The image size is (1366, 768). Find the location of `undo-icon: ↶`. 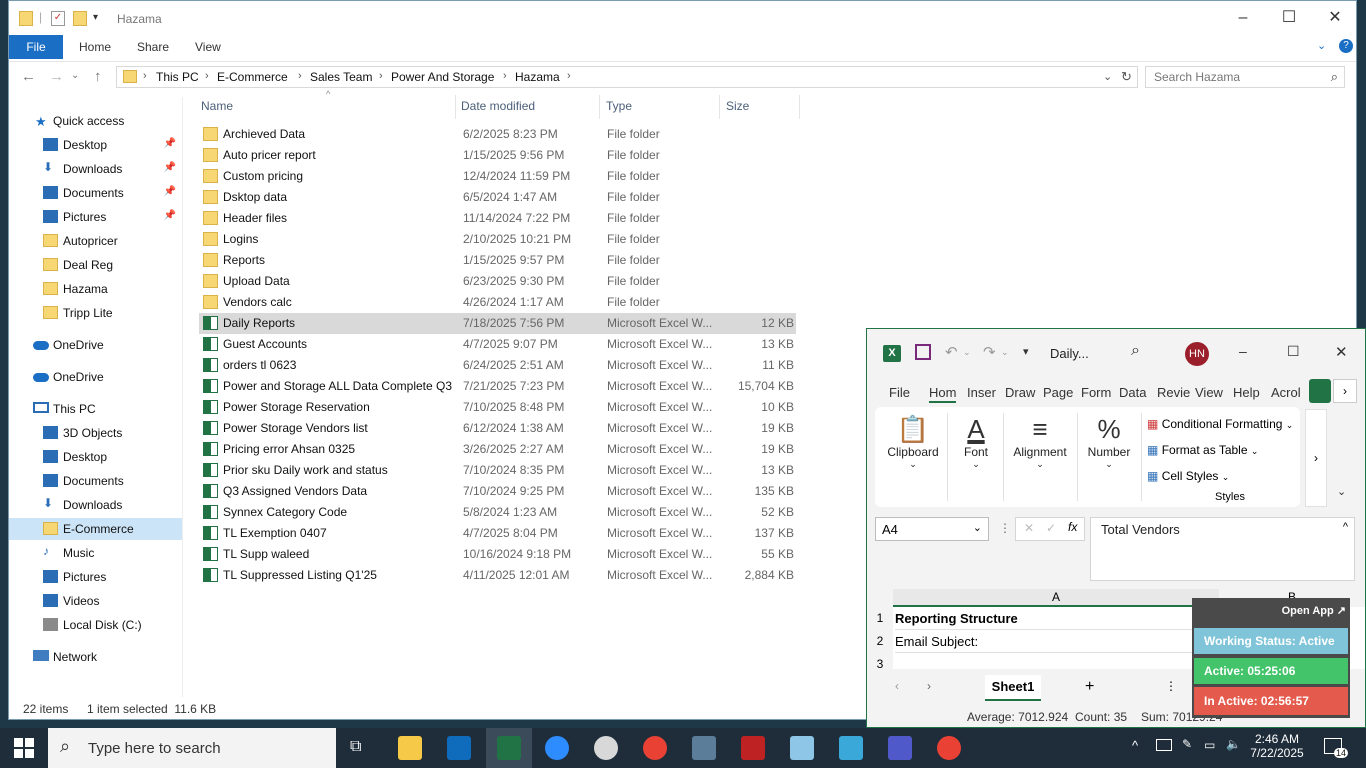

undo-icon: ↶ is located at coordinates (951, 352).